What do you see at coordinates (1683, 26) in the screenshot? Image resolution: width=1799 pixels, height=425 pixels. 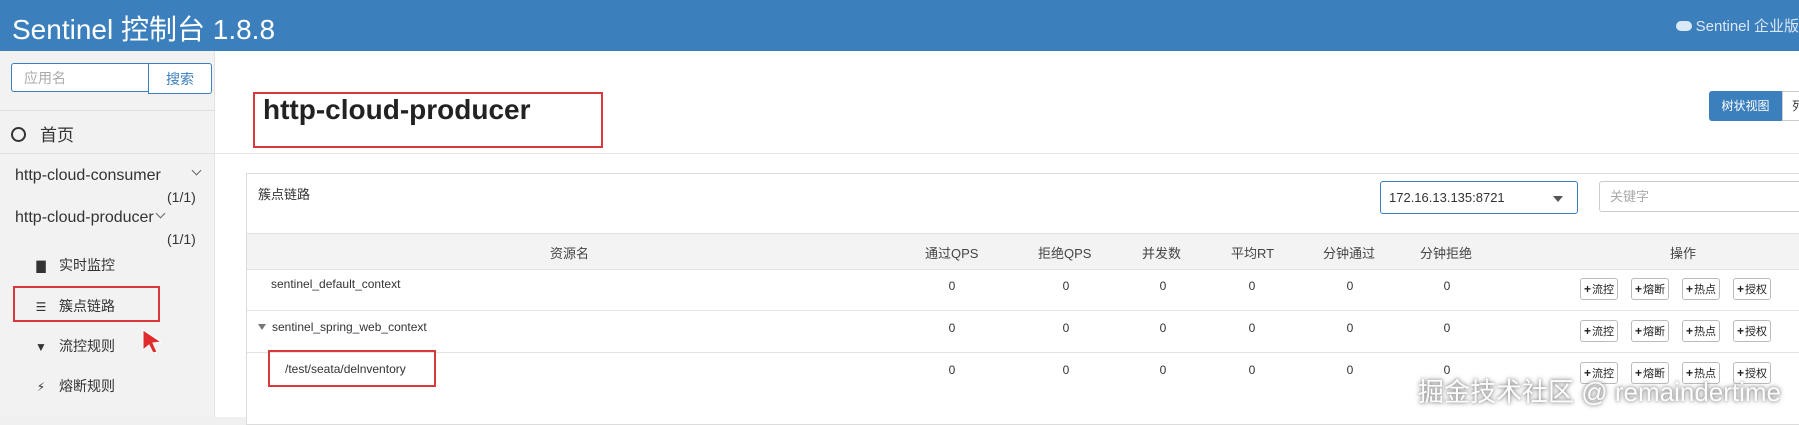 I see `cloud-icon` at bounding box center [1683, 26].